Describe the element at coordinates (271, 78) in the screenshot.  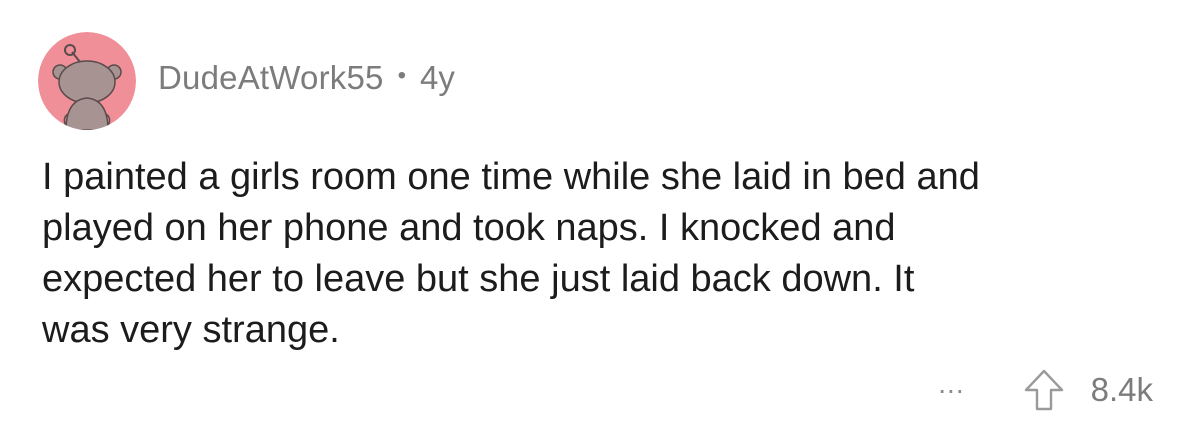
I see `author-username: DudeAtWork55` at that location.